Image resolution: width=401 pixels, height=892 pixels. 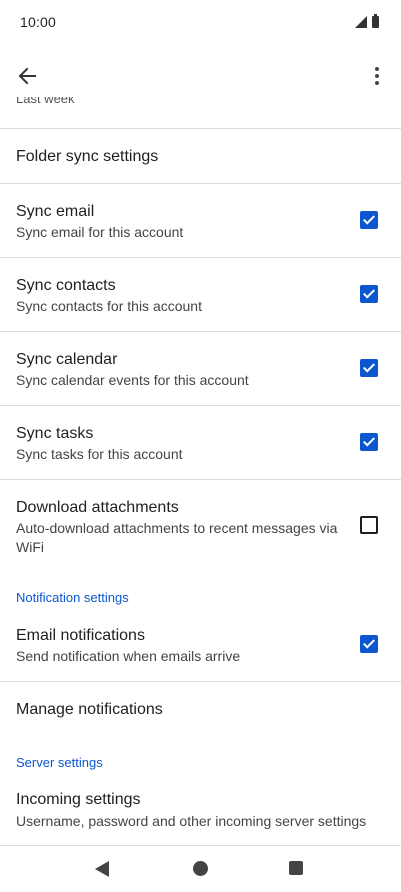 I want to click on sync-tasks-title: Sync tasks, so click(x=55, y=433).